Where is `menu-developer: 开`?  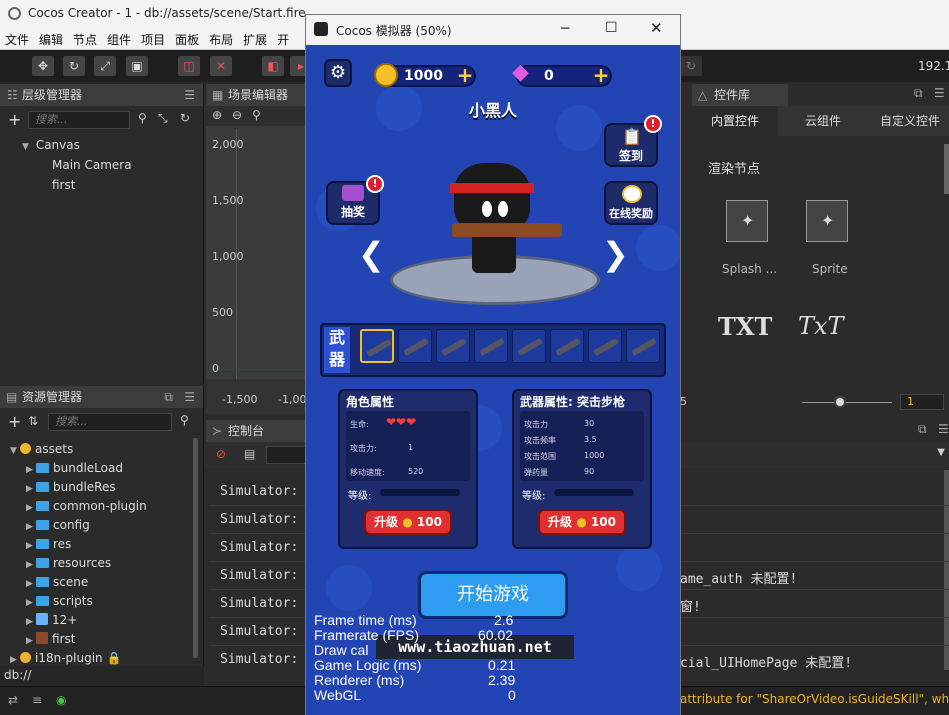
menu-developer: 开 is located at coordinates (283, 38).